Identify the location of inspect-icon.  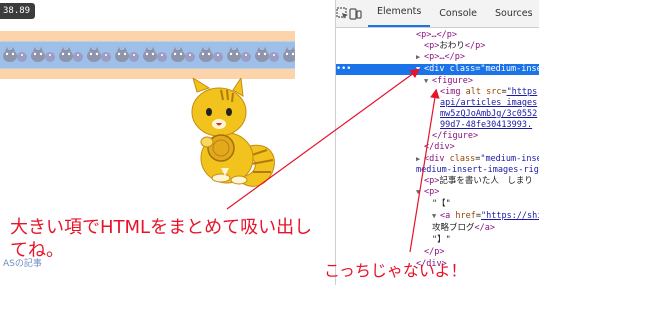
(342, 13).